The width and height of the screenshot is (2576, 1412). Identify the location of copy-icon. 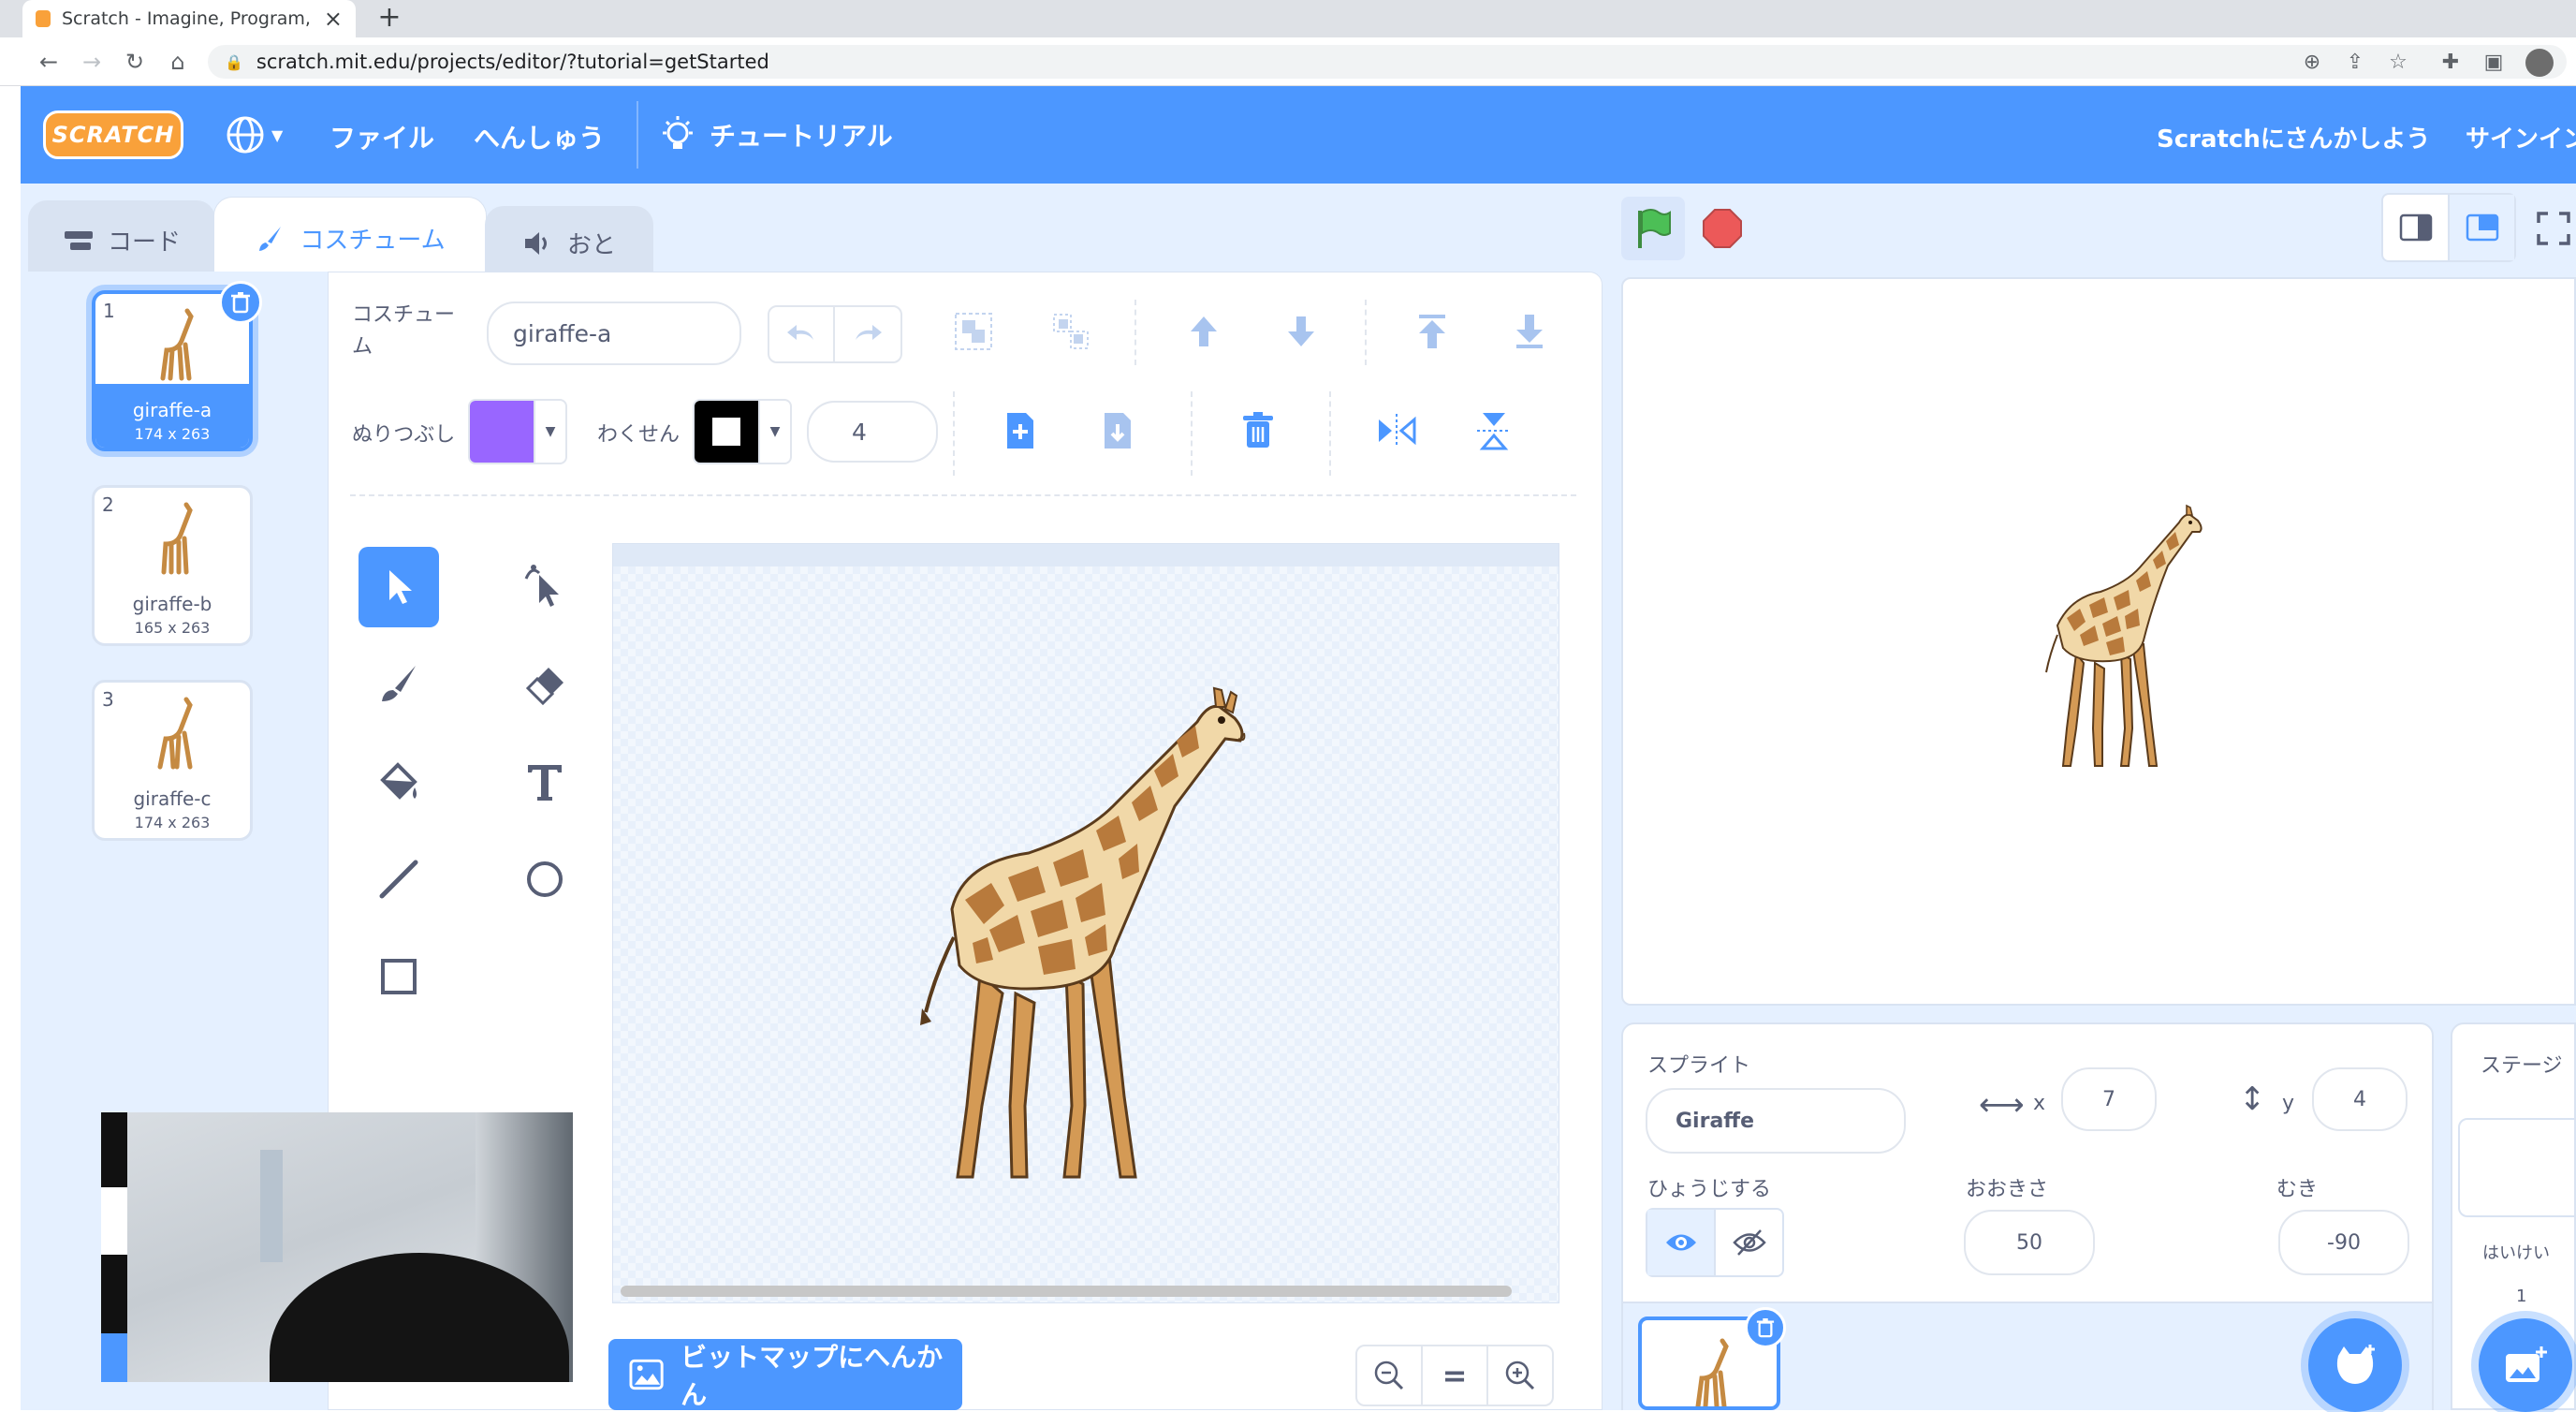
(1118, 431).